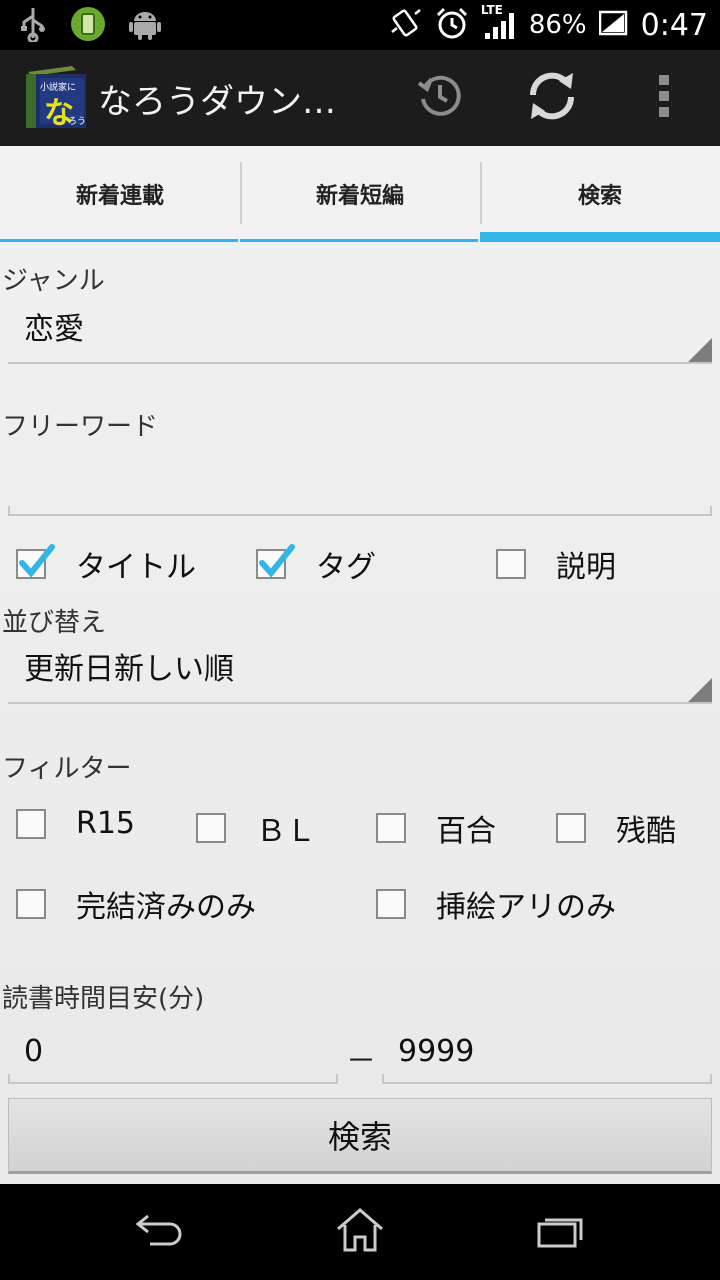 The image size is (720, 1280). I want to click on back-icon, so click(160, 1232).